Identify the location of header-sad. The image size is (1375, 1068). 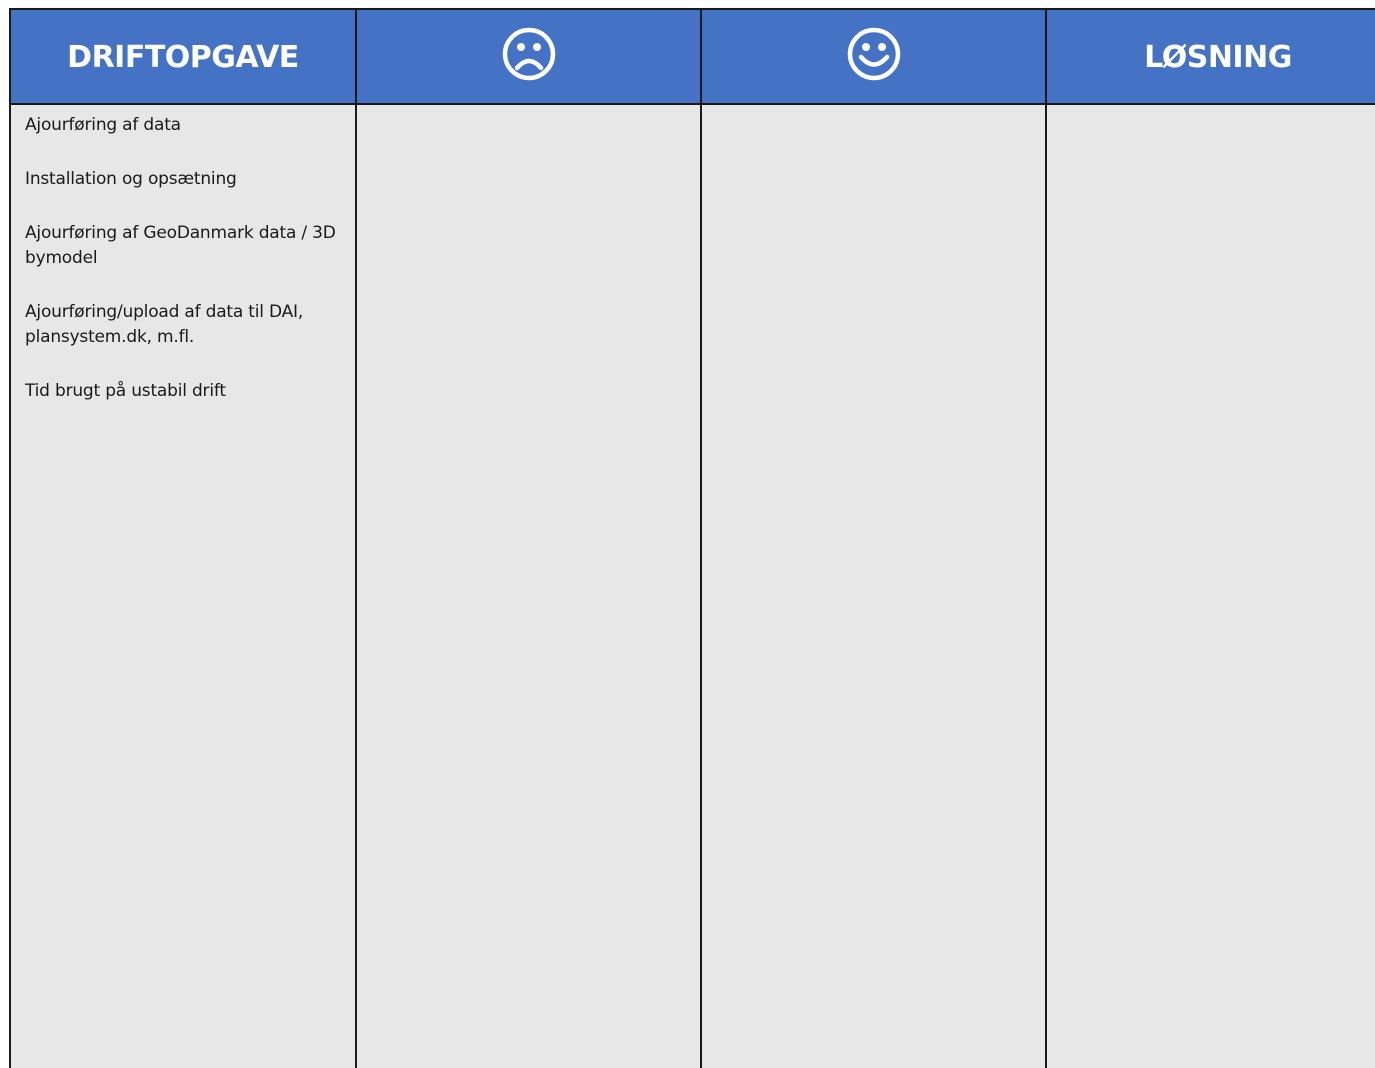
(529, 57).